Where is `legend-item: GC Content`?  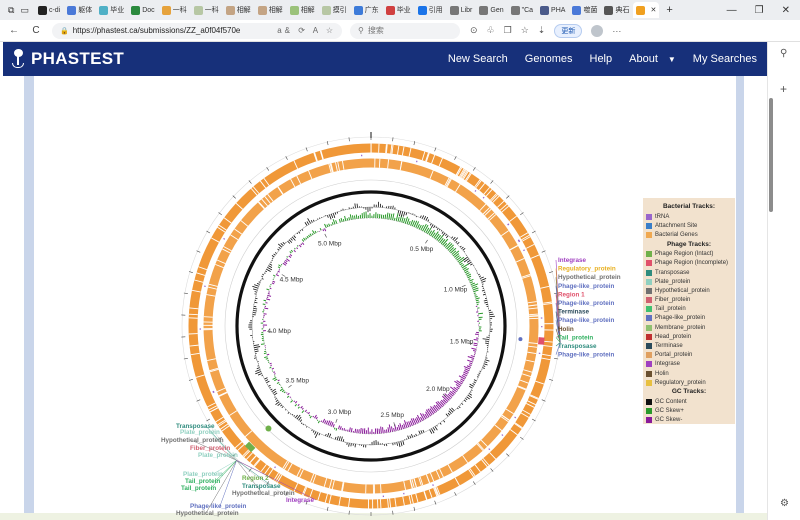 legend-item: GC Content is located at coordinates (689, 401).